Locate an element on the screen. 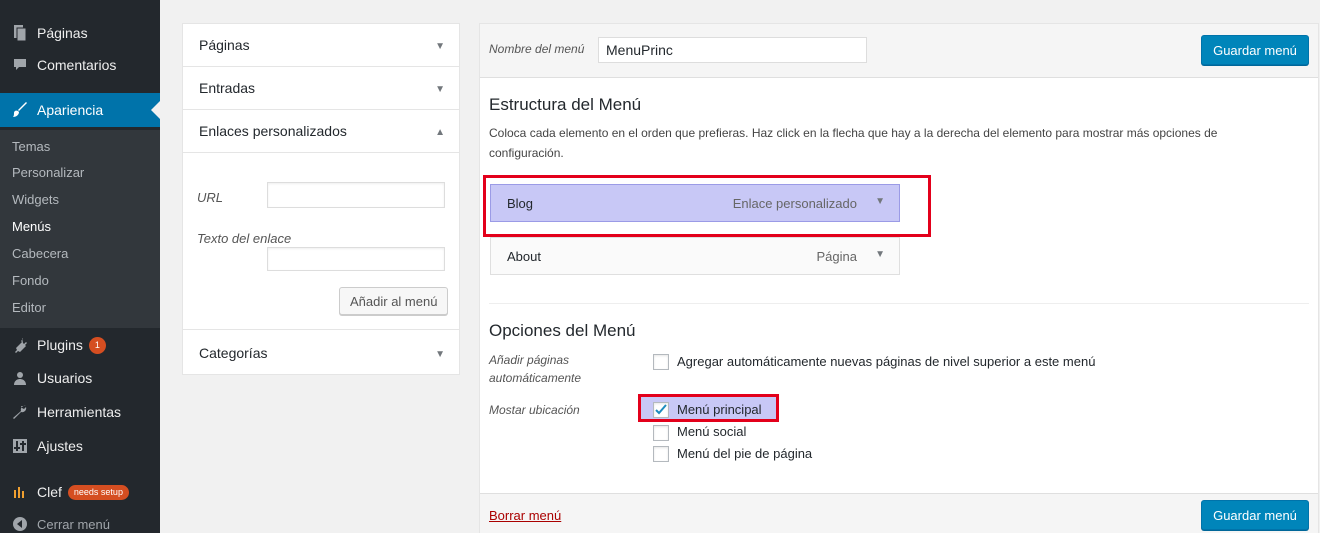 The image size is (1320, 533). url-label: URL is located at coordinates (210, 197).